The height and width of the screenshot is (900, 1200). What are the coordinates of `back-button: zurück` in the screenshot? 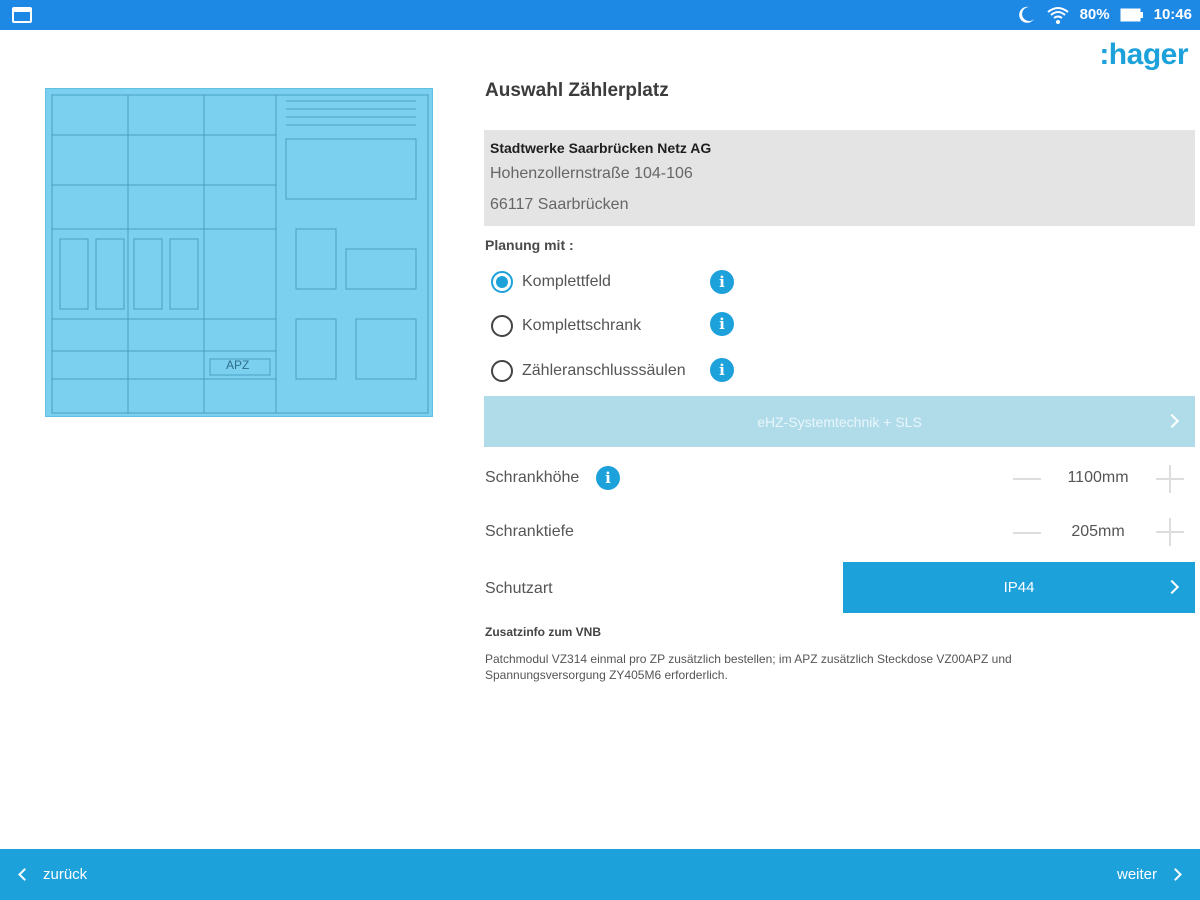 It's located at (50, 874).